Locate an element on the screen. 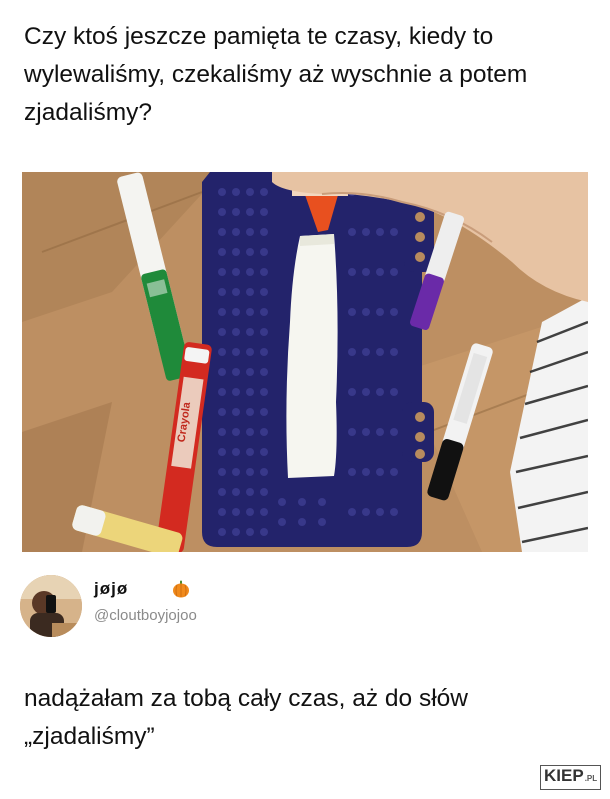  avatar-image is located at coordinates (51, 606).